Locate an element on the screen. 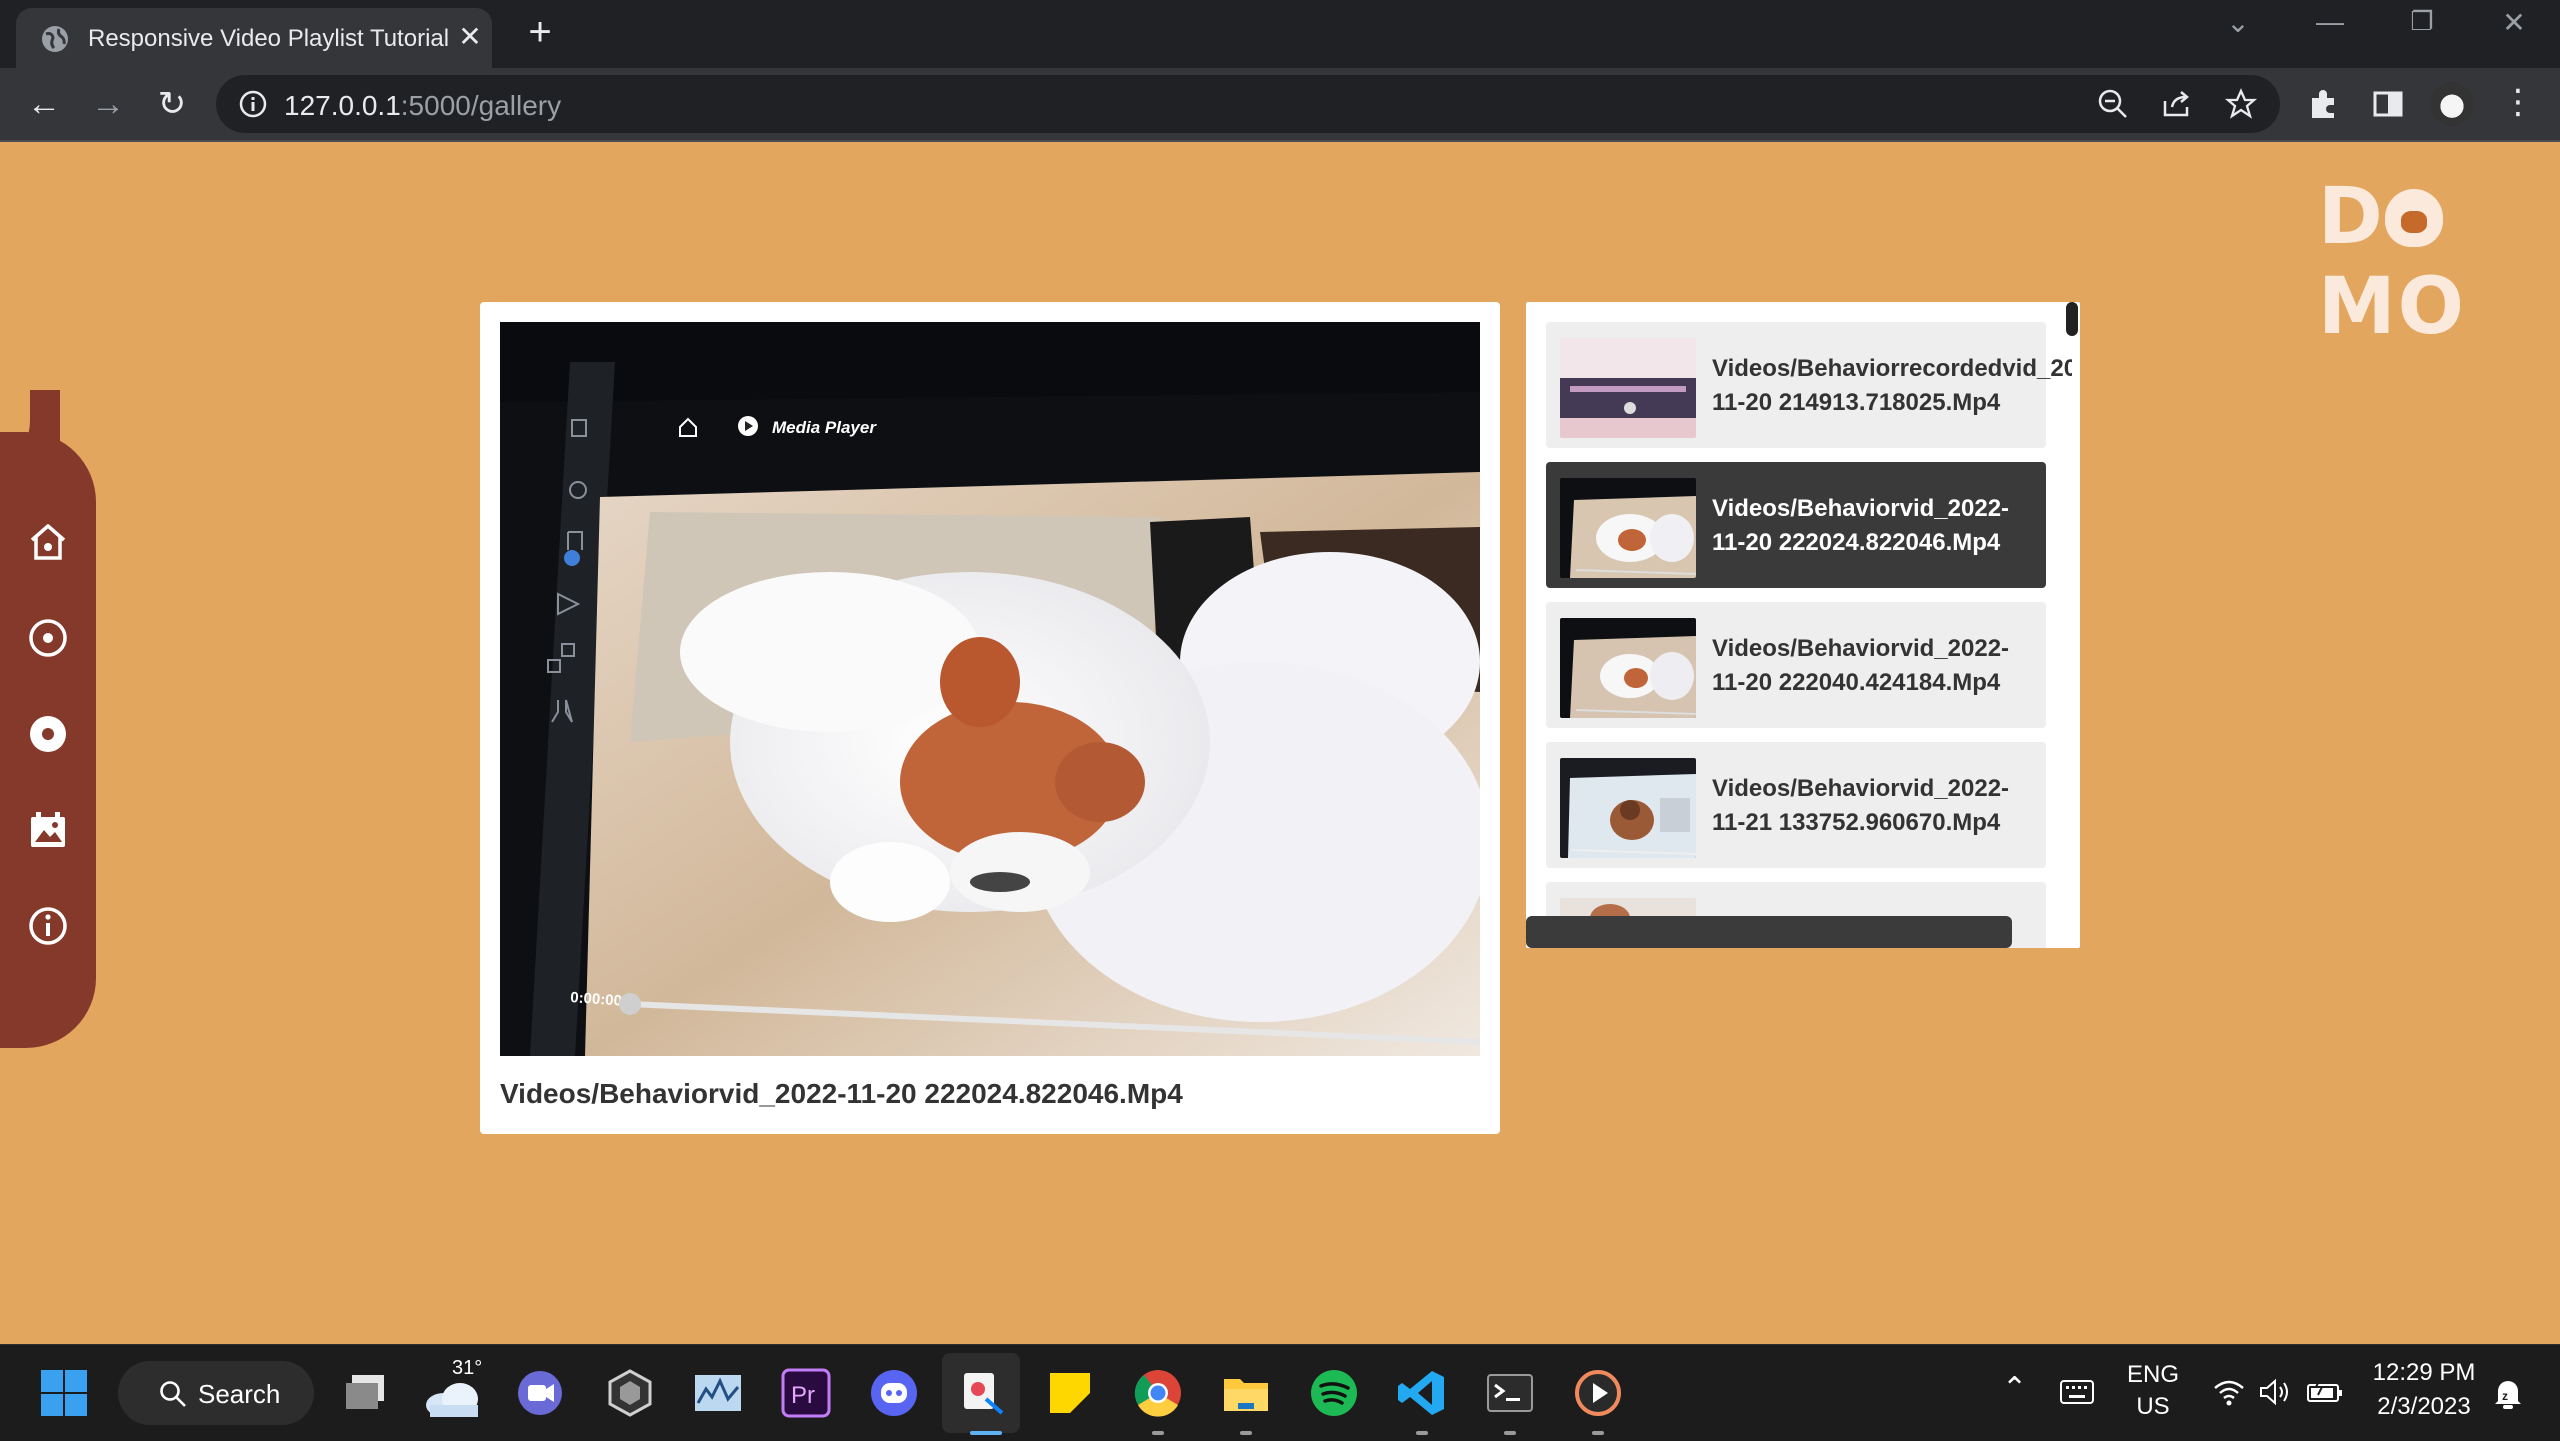 Image resolution: width=2560 pixels, height=1441 pixels. show-hidden-icons-chevron: ⌃ is located at coordinates (2014, 1388).